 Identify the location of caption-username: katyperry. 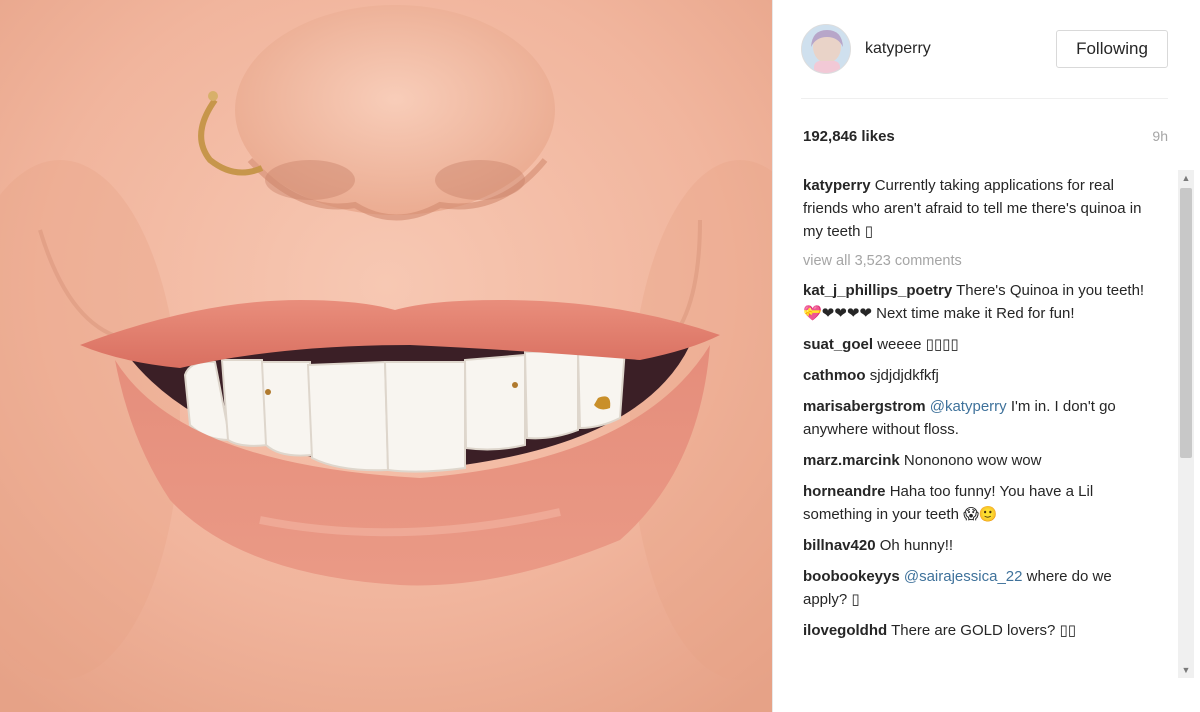
(837, 185).